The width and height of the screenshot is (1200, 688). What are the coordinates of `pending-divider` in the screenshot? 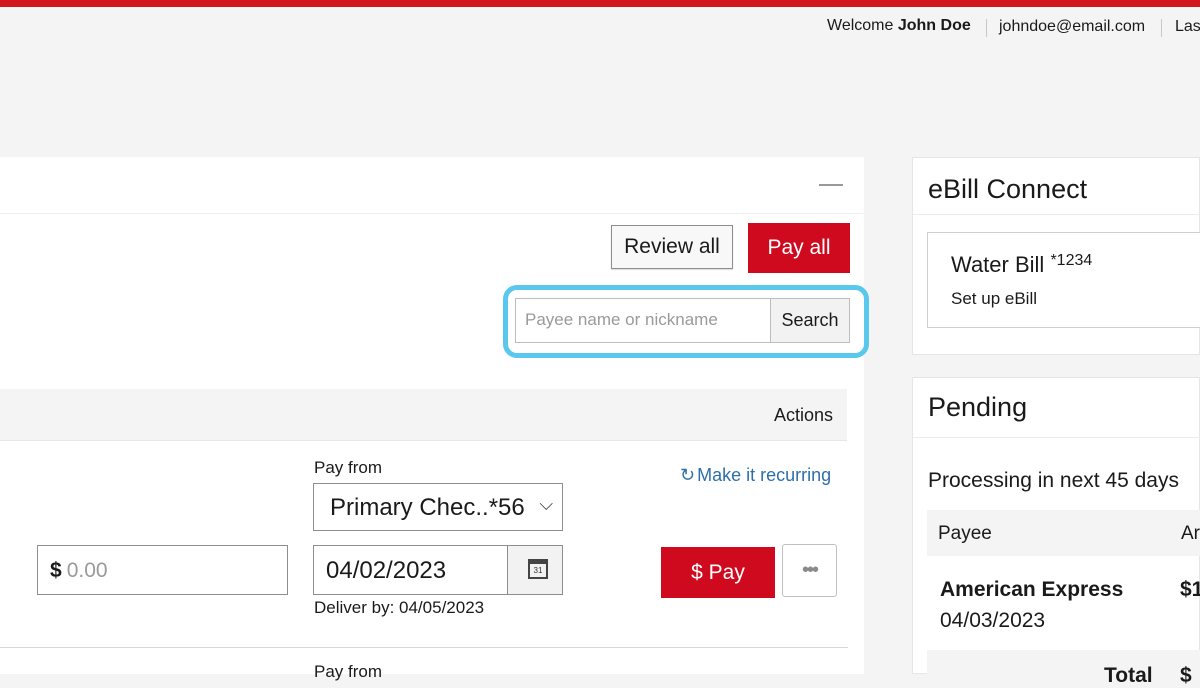 It's located at (1056, 437).